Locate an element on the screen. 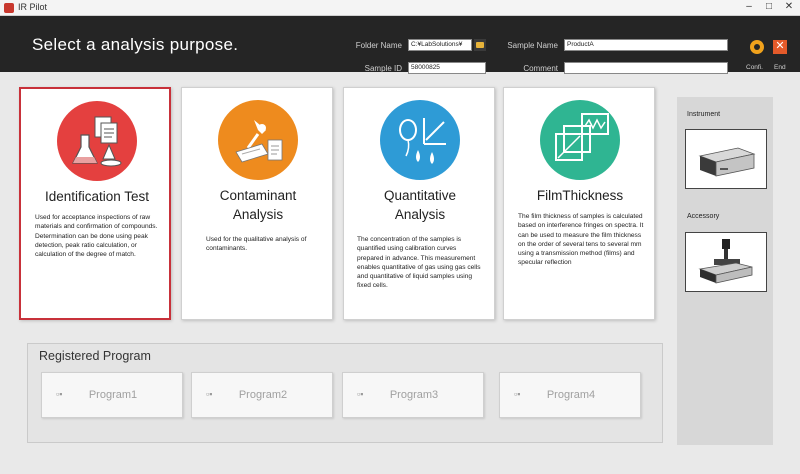 This screenshot has width=800, height=474. accessory-button is located at coordinates (726, 262).